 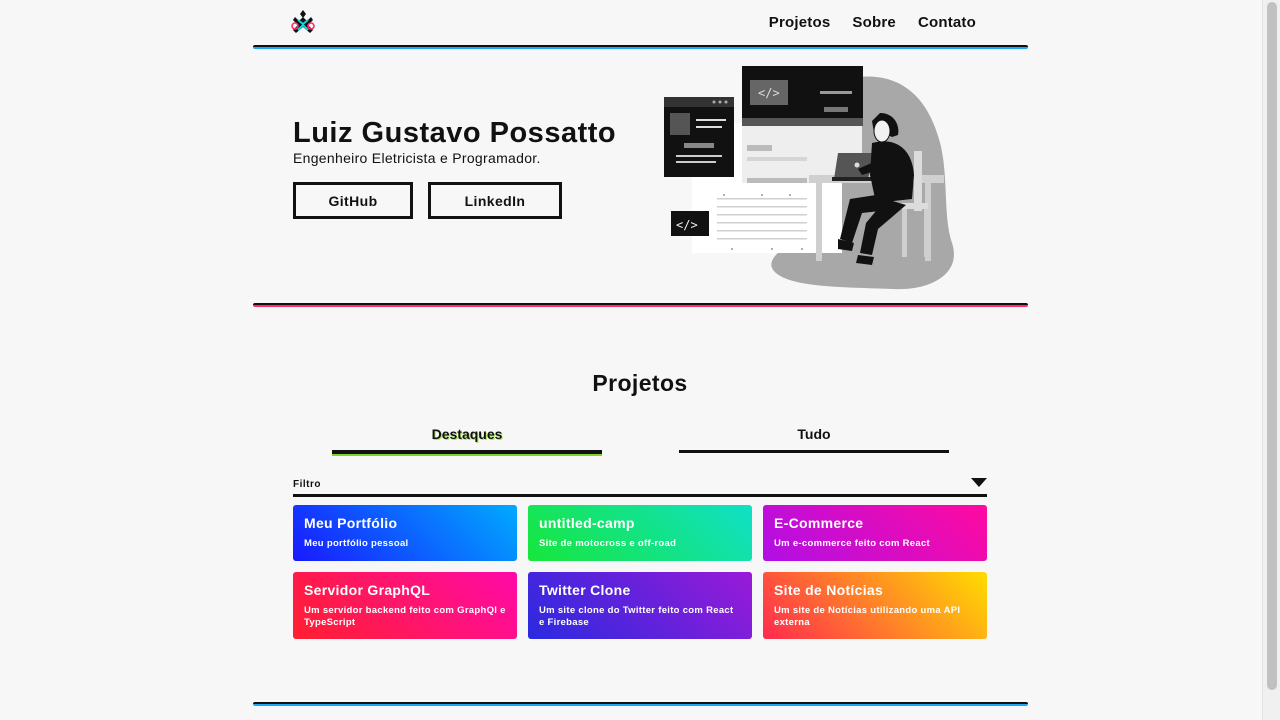 I want to click on projects-title: Projetos, so click(x=640, y=383).